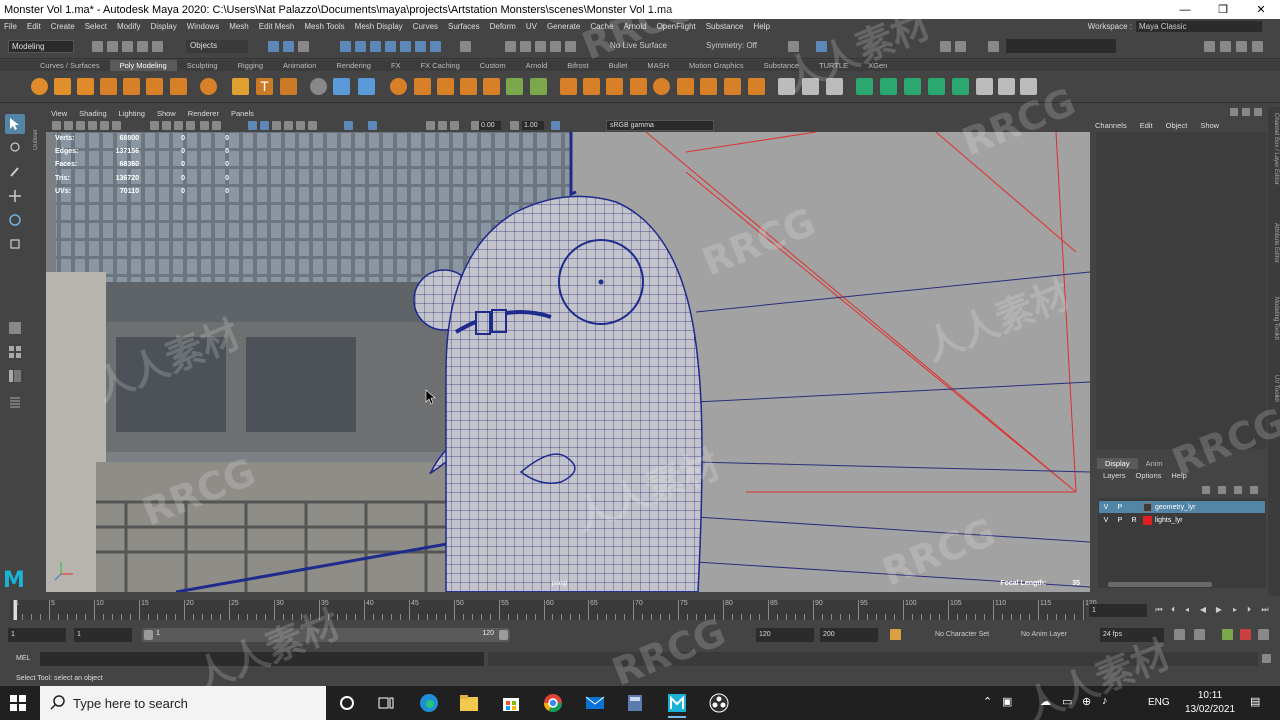 The width and height of the screenshot is (1280, 720). I want to click on grease-pencil-icon, so click(116, 125).